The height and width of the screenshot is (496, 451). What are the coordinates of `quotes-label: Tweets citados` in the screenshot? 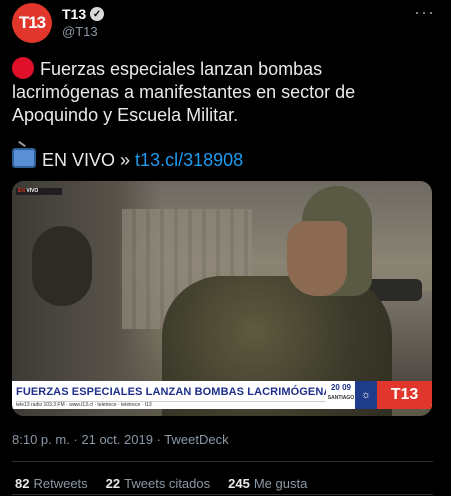 It's located at (167, 483).